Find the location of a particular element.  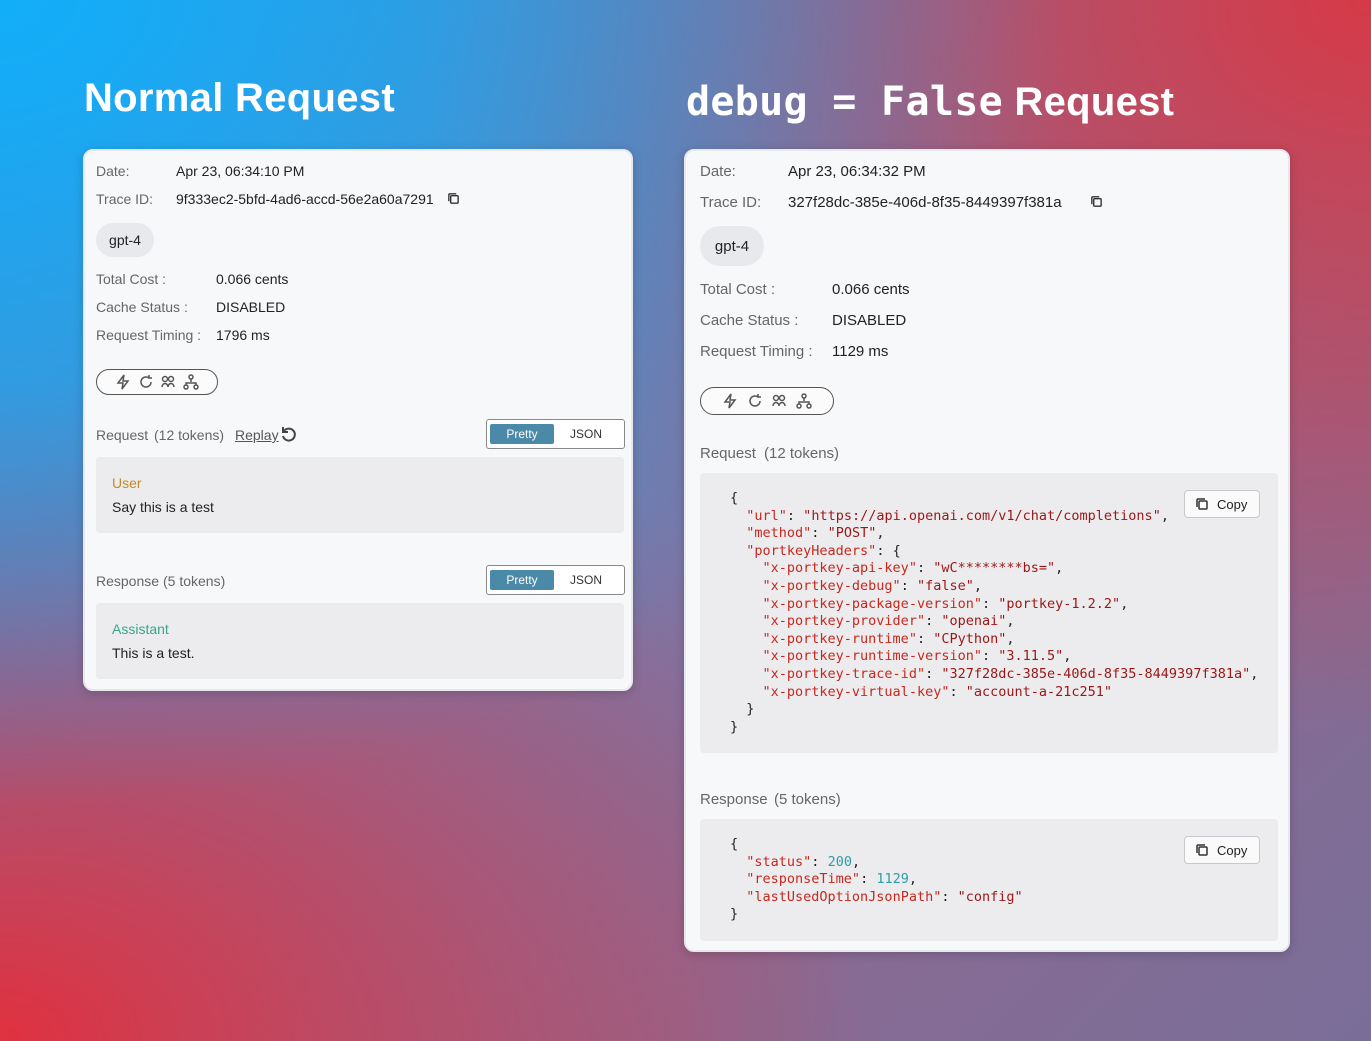

json-value-package-version: portkey-1.2.2 is located at coordinates (1059, 603).